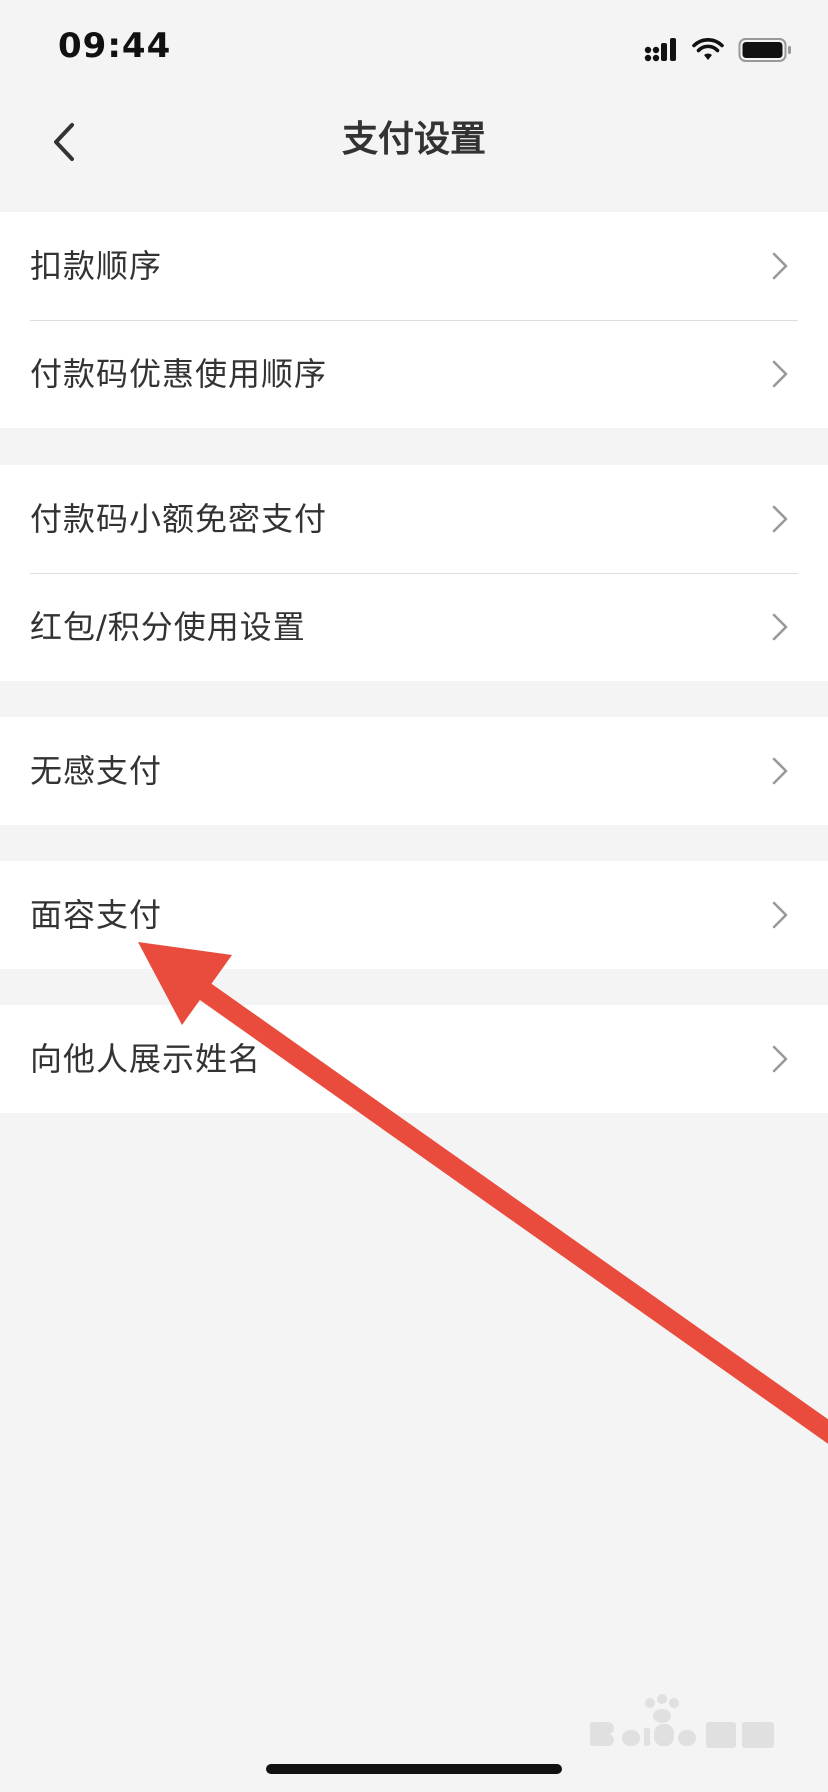 The image size is (828, 1792). What do you see at coordinates (708, 49) in the screenshot?
I see `wifi-icon` at bounding box center [708, 49].